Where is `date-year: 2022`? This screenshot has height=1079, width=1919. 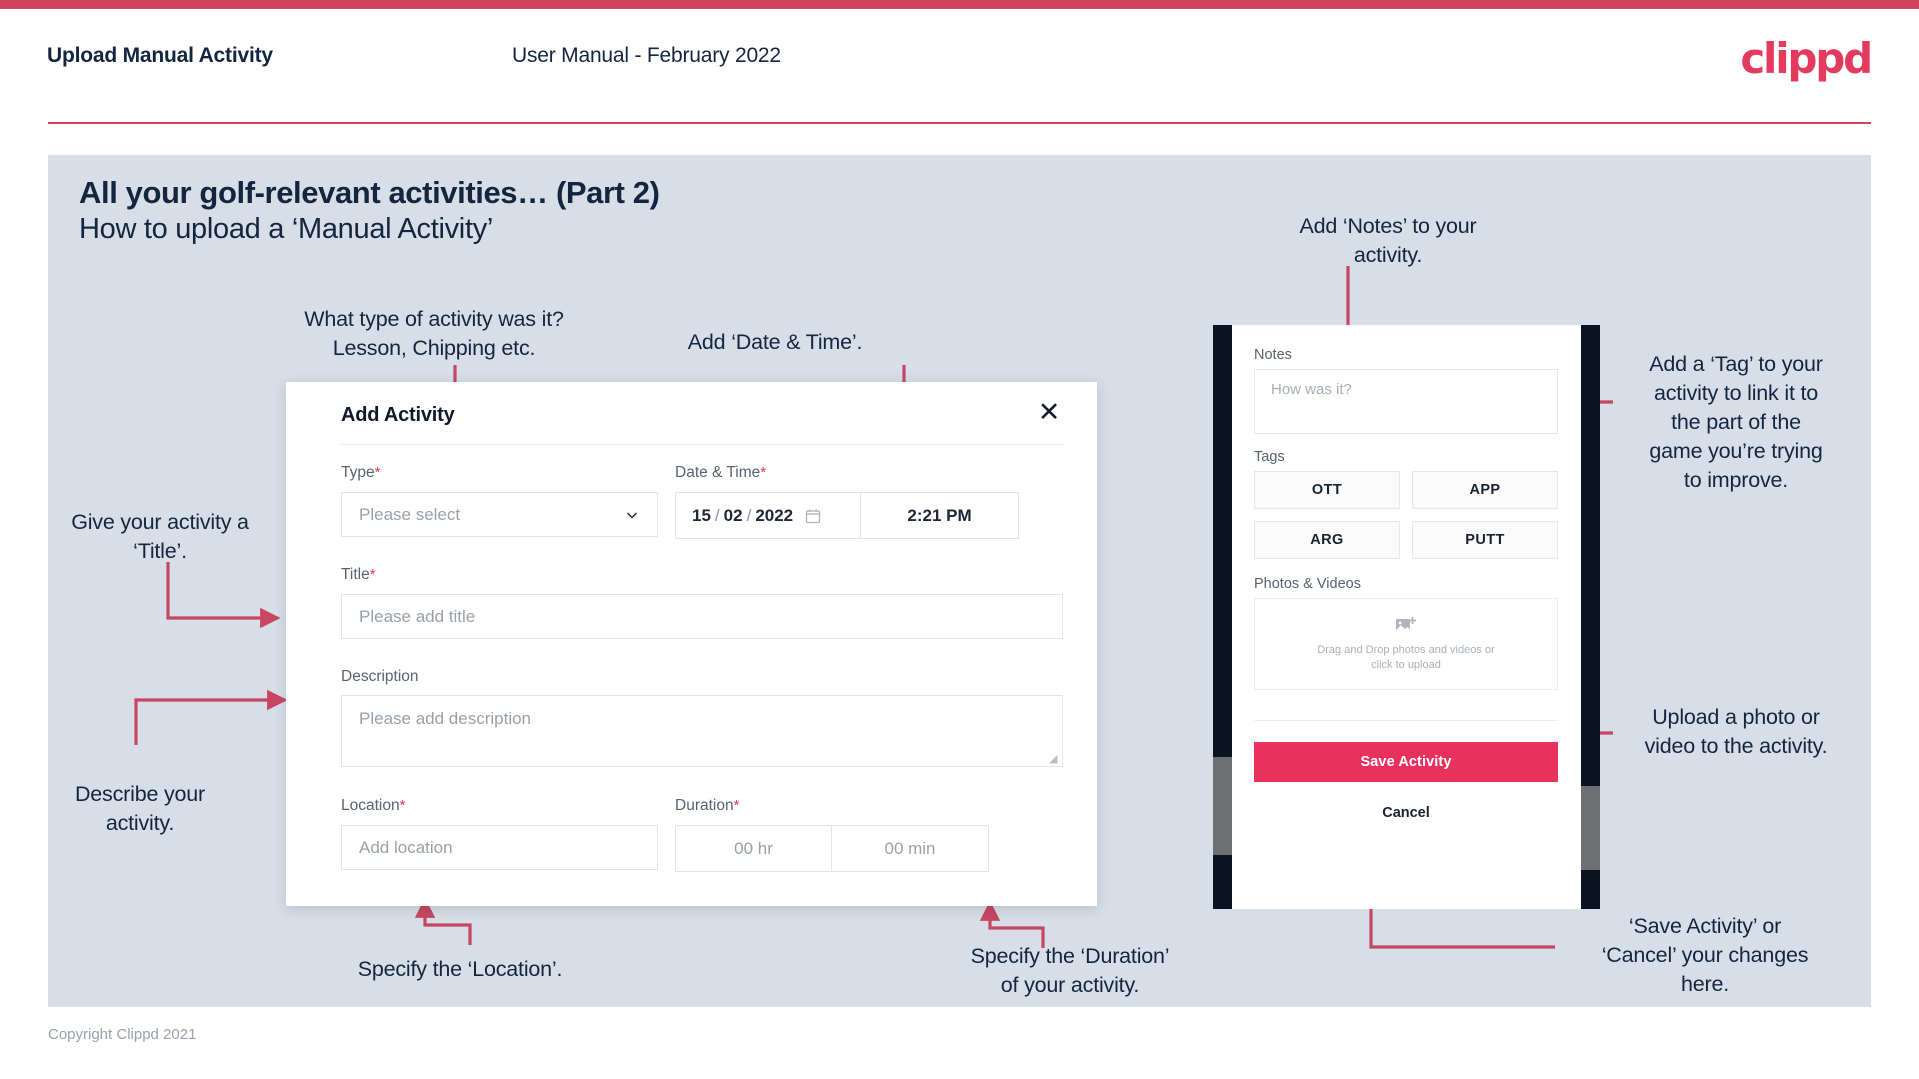 date-year: 2022 is located at coordinates (774, 515).